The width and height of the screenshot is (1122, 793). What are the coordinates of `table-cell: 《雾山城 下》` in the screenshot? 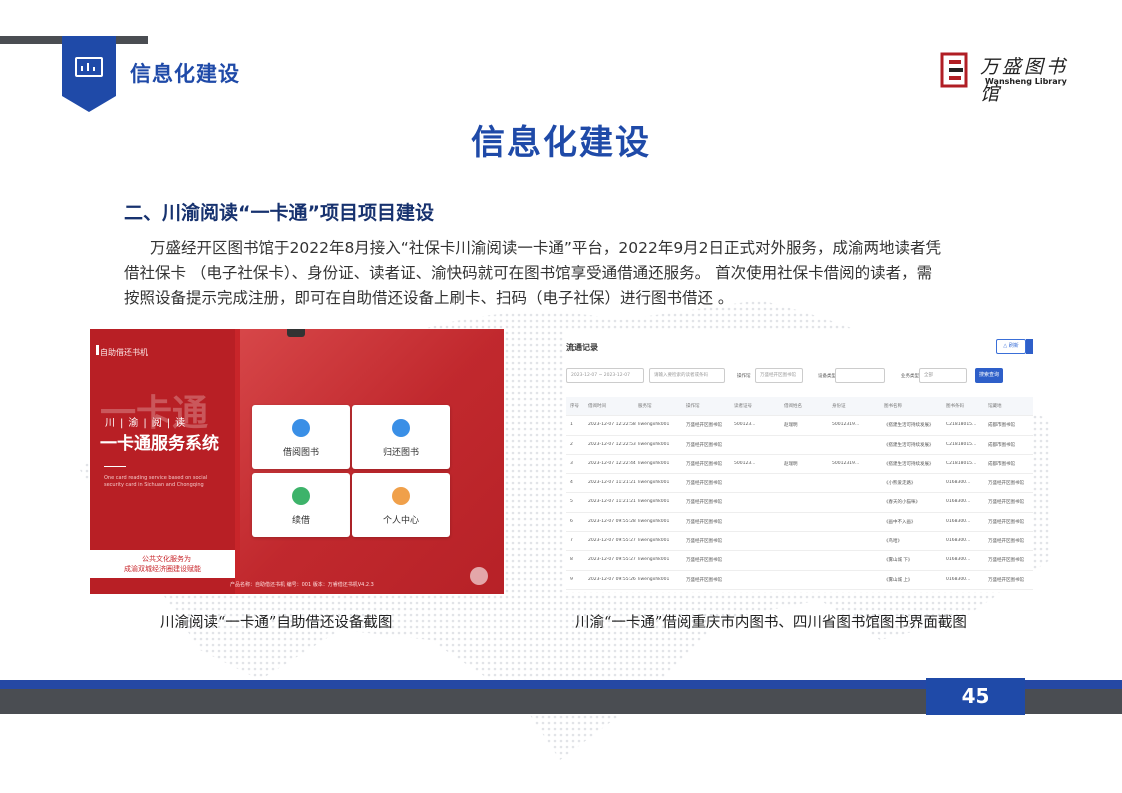 It's located at (898, 561).